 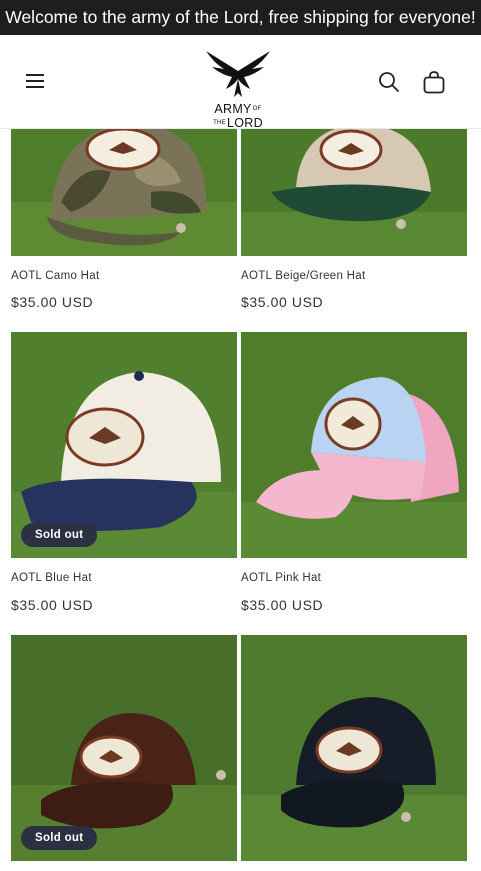 I want to click on site-header: ARMYOF THELORD, so click(x=240, y=82).